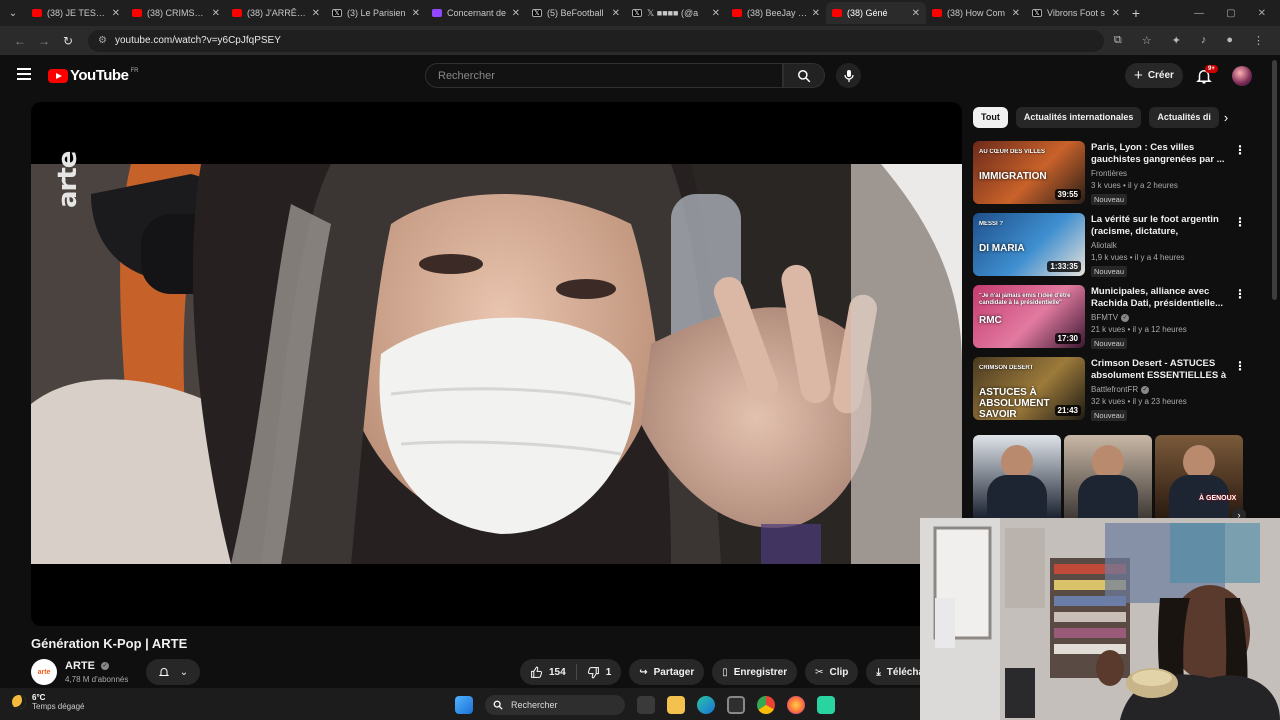 Image resolution: width=1280 pixels, height=720 pixels. I want to click on recommendation-channel: Frontières, so click(1109, 173).